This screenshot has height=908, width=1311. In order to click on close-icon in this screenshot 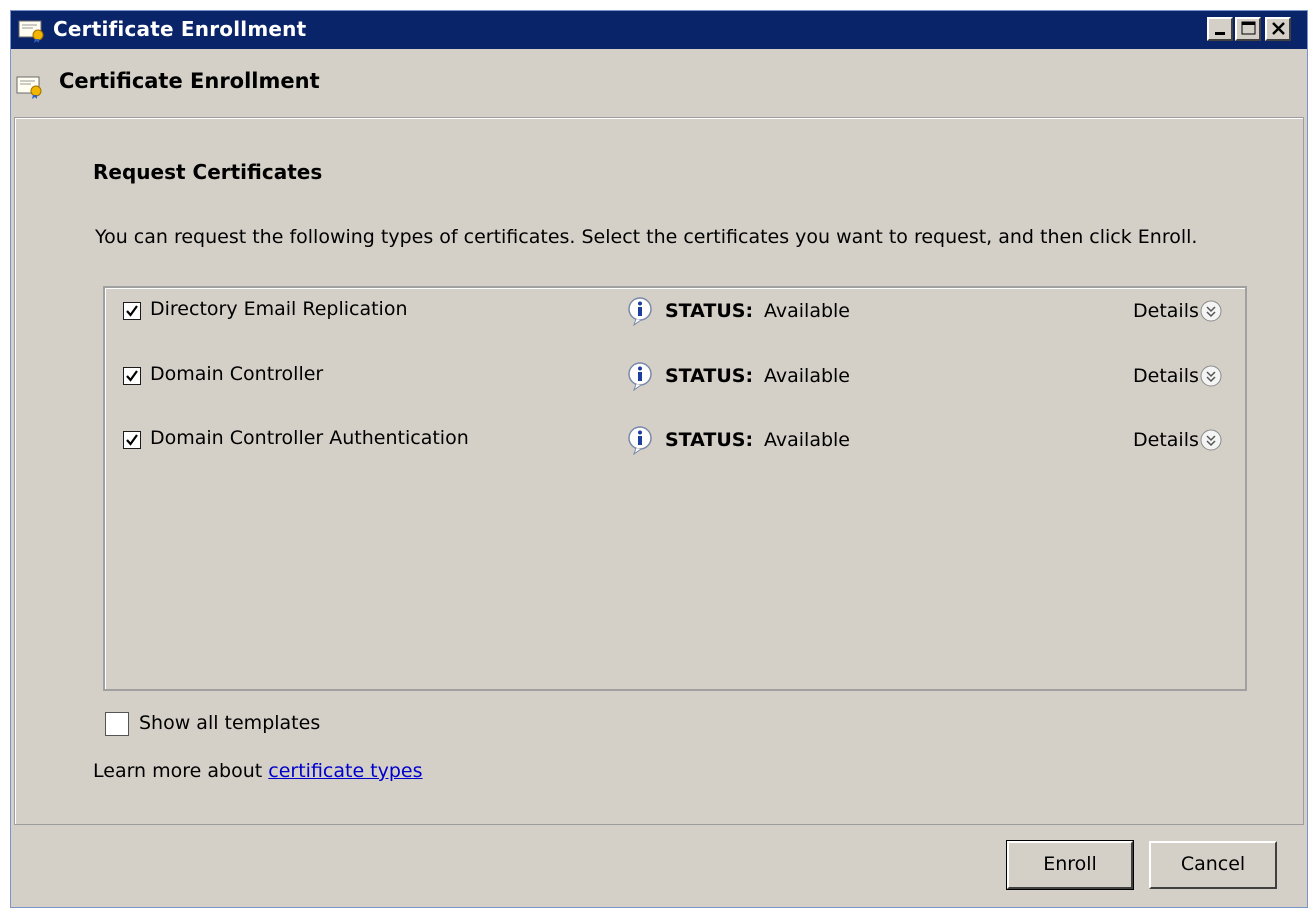, I will do `click(1278, 28)`.